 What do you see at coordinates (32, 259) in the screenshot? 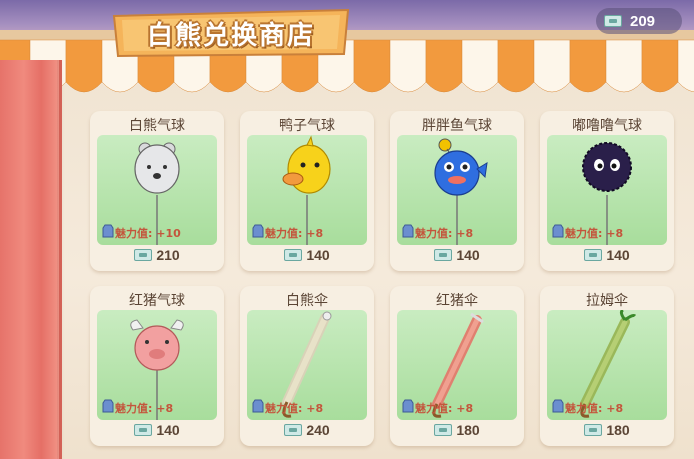
I see `curtain-left` at bounding box center [32, 259].